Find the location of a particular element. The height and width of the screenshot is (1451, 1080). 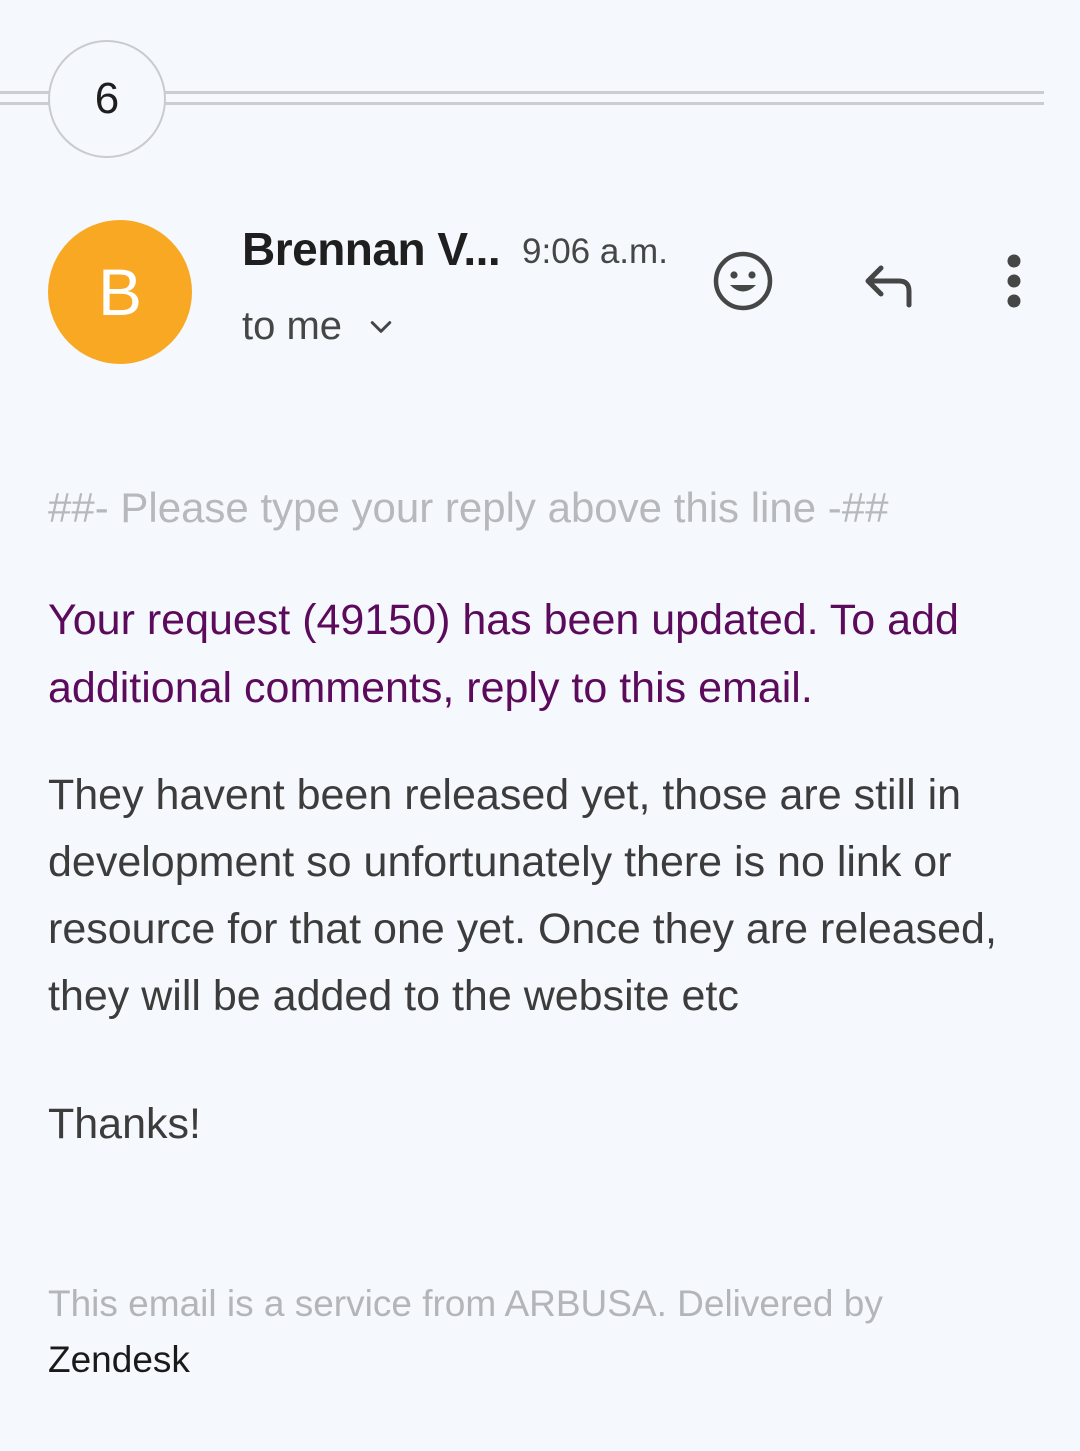

recipient-details-toggle: to me is located at coordinates (319, 326).